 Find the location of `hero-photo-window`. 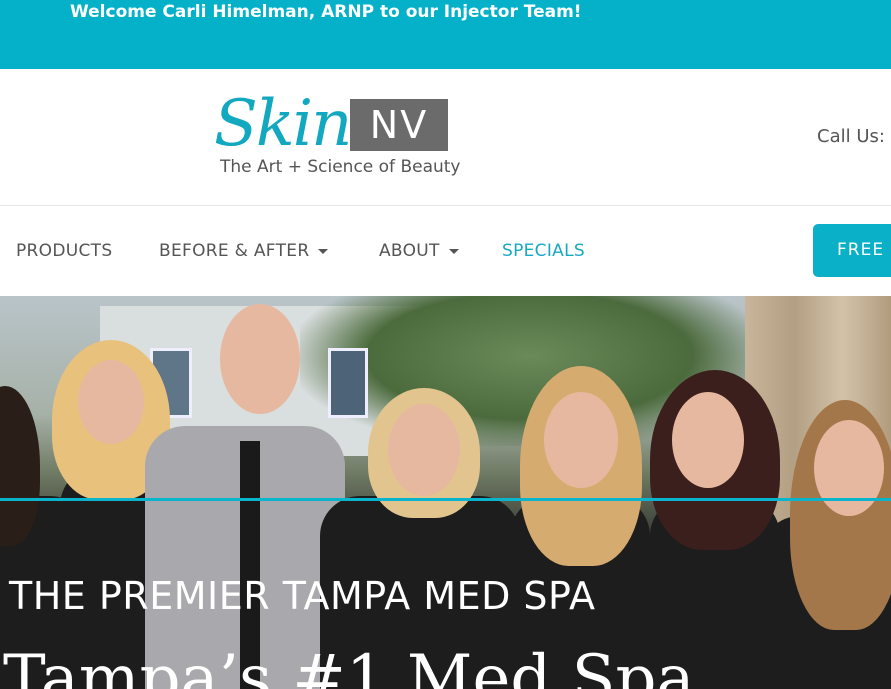

hero-photo-window is located at coordinates (348, 383).